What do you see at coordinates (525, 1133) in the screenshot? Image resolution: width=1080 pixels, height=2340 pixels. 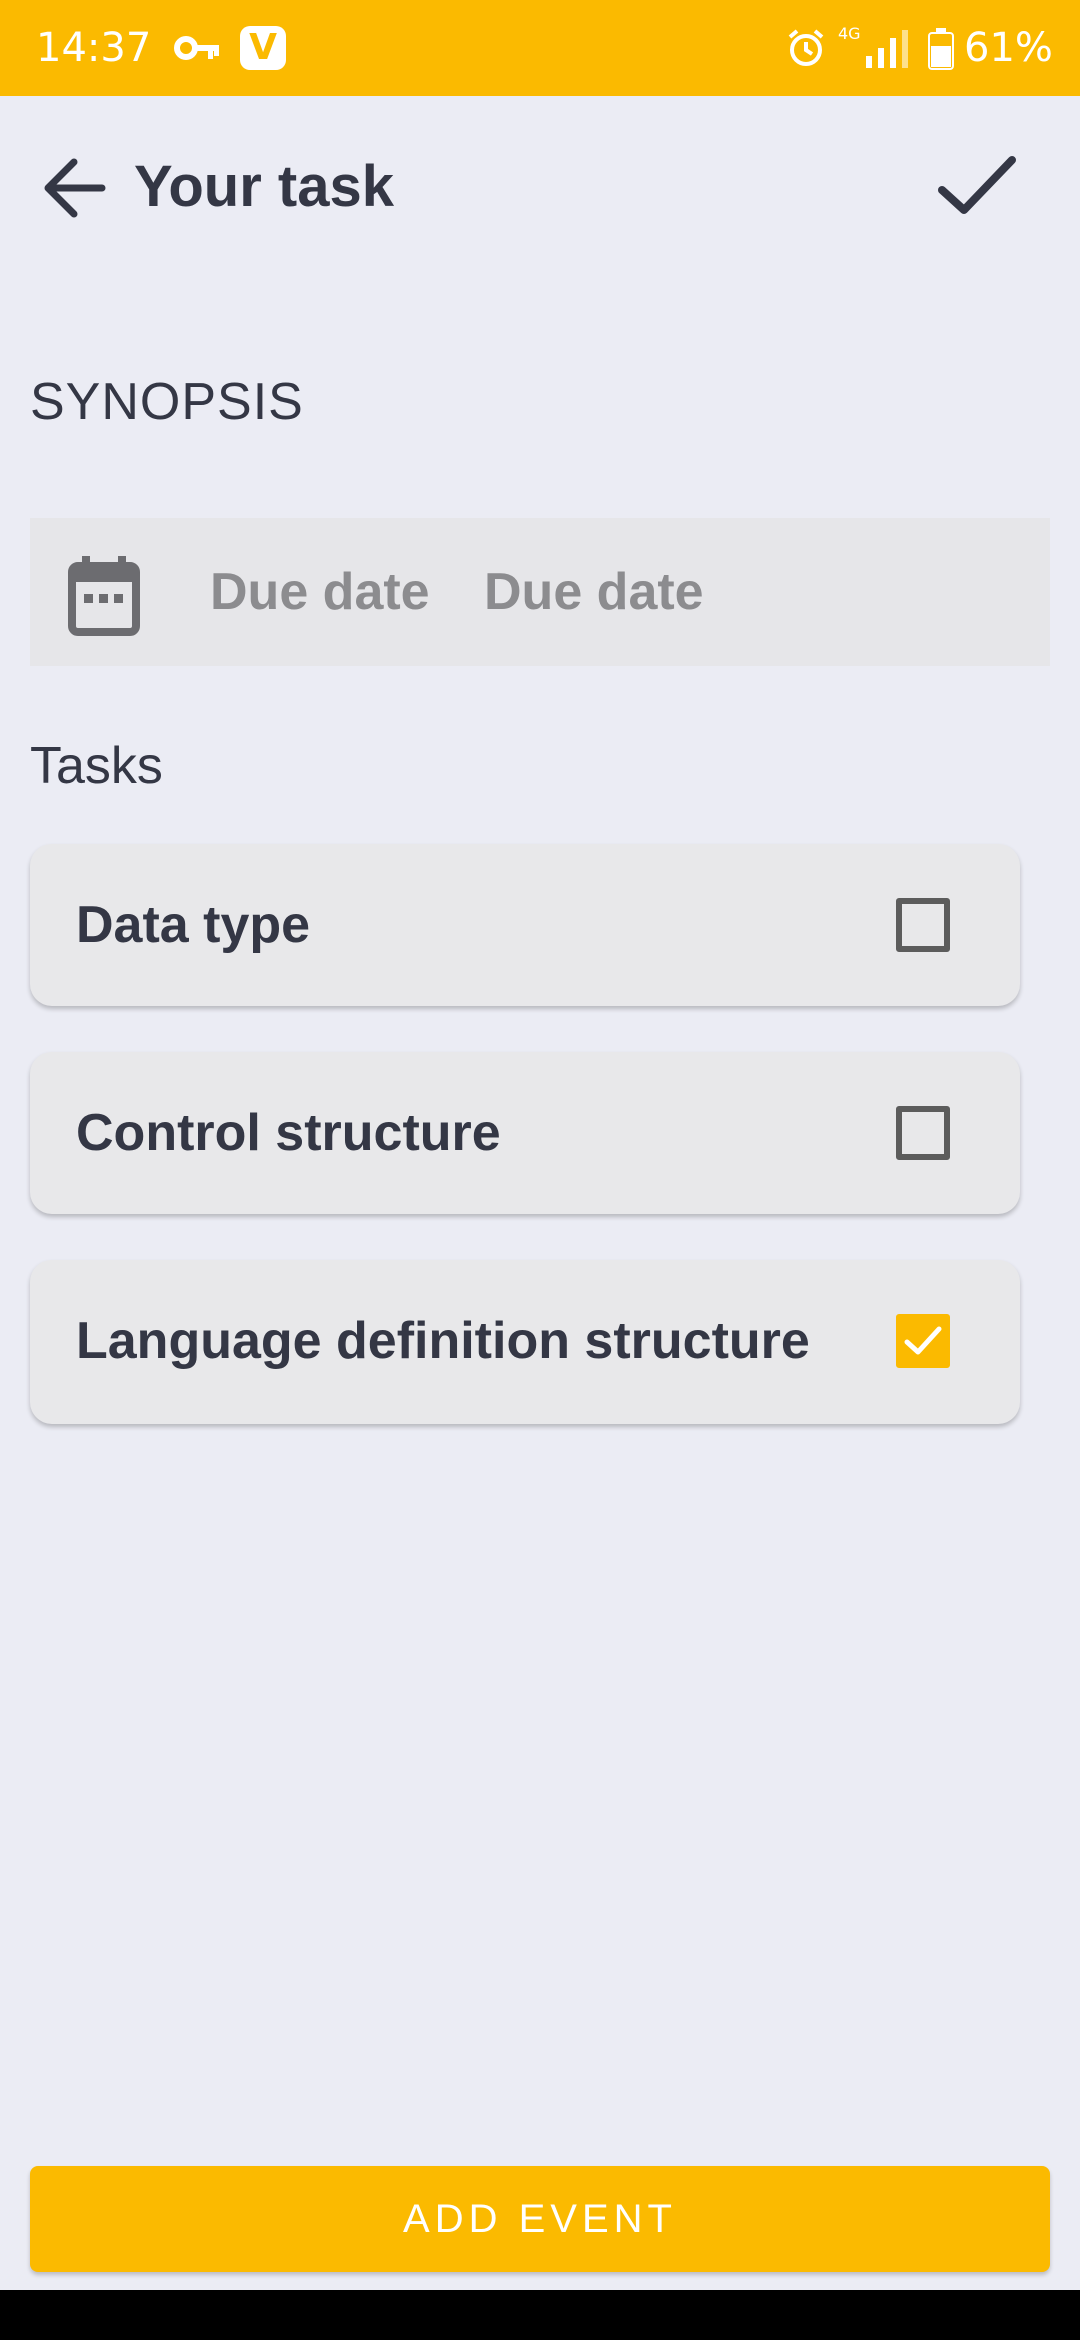 I see `task-item: Control structure` at bounding box center [525, 1133].